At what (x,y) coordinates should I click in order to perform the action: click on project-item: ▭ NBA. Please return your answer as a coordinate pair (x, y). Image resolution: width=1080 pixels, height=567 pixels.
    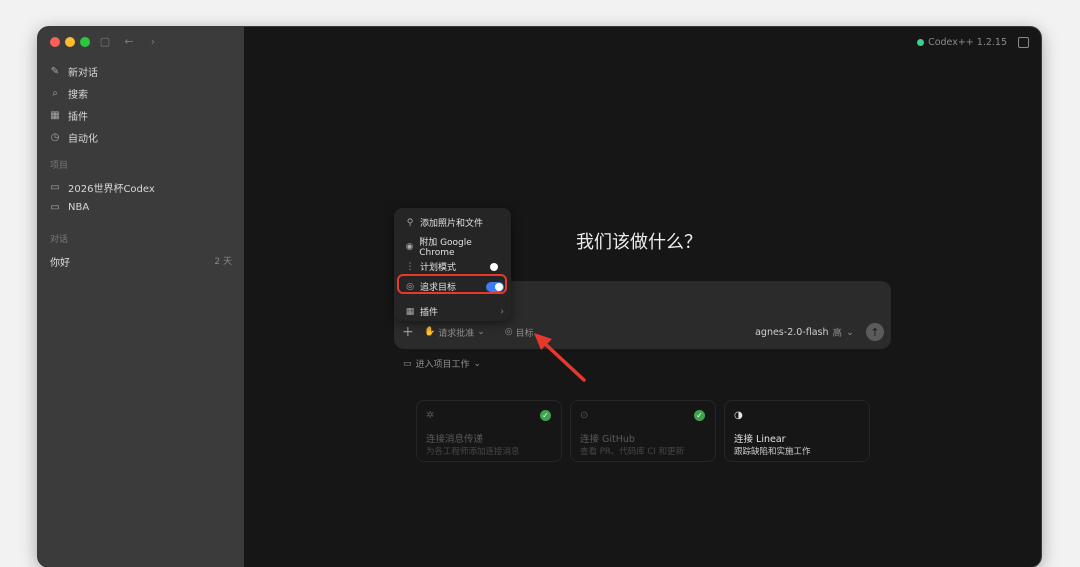
    Looking at the image, I should click on (68, 207).